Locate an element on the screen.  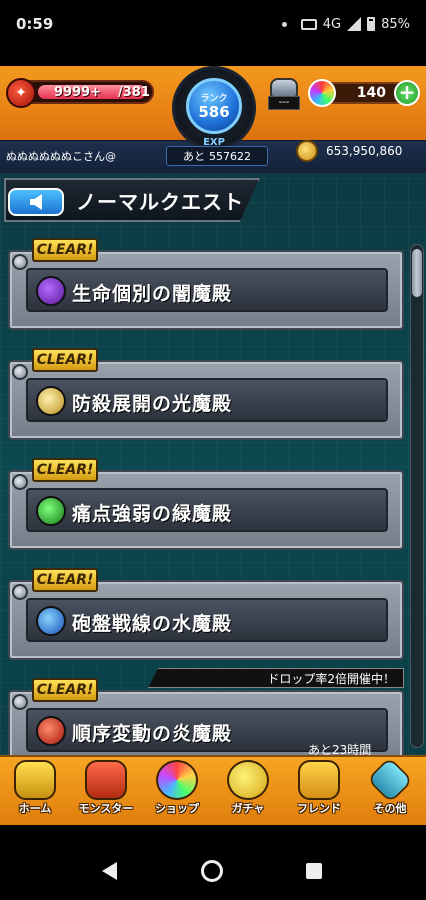
exp-remaining: 557622 is located at coordinates (230, 156).